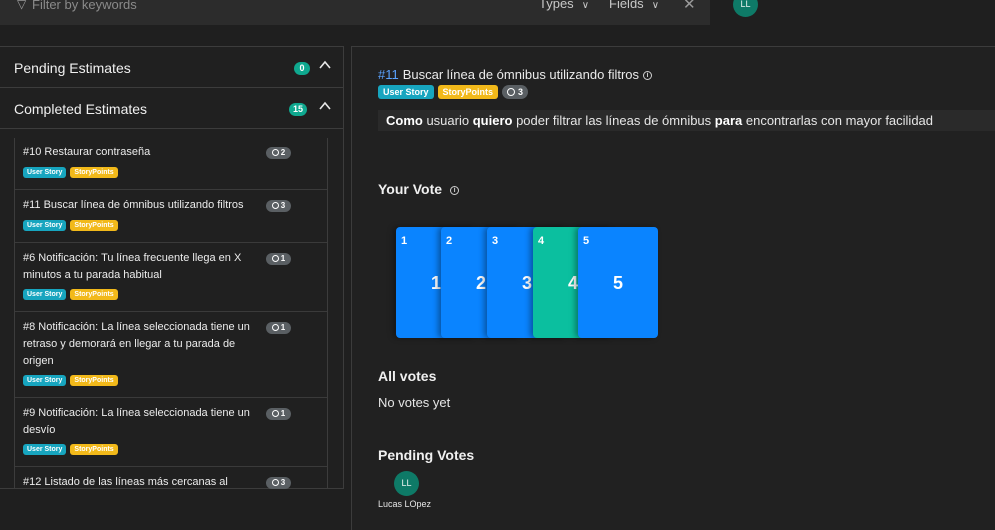 This screenshot has width=995, height=530. I want to click on pending-count-badge: 0, so click(302, 68).